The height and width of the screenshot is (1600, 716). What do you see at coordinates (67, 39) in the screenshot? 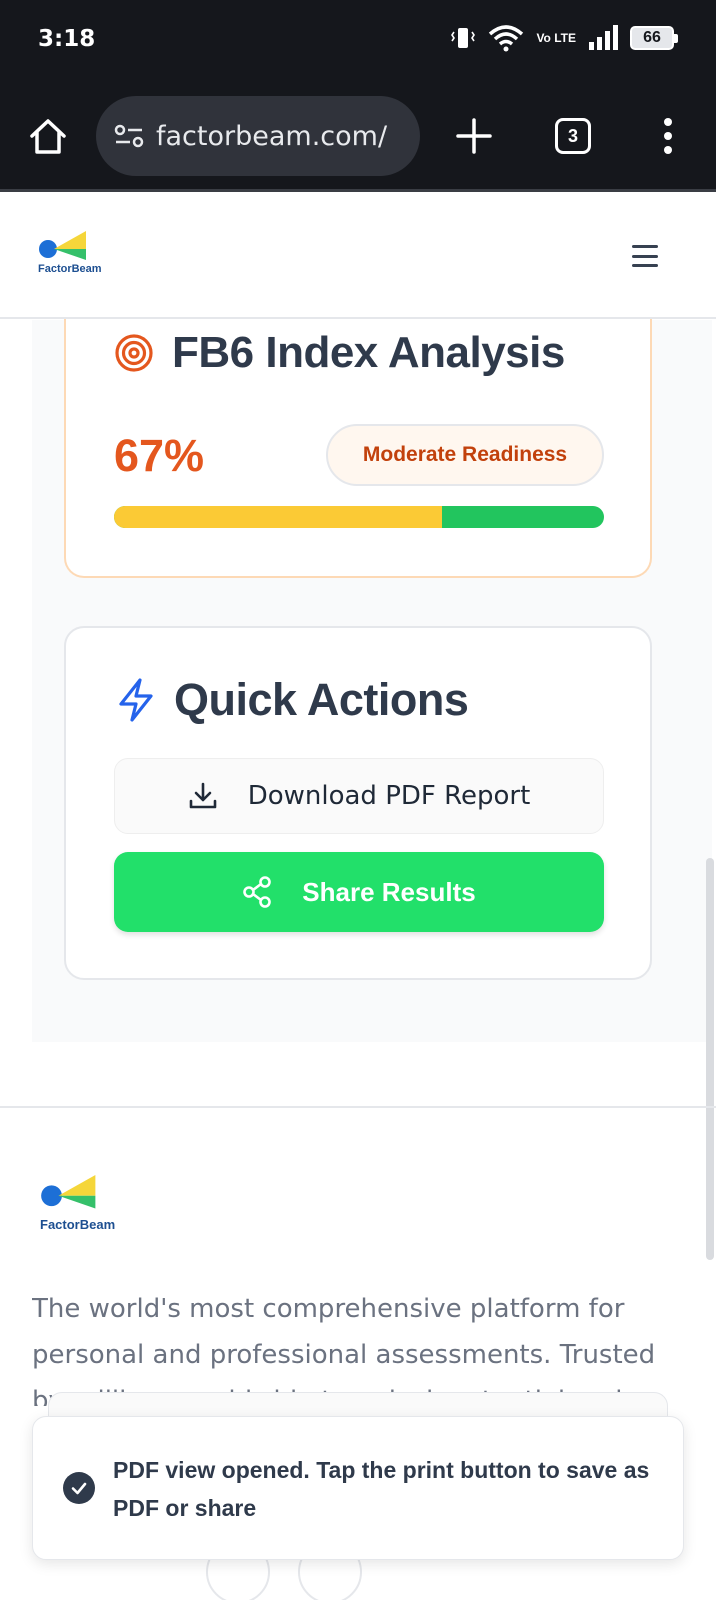
I see `status-time: 3:18` at bounding box center [67, 39].